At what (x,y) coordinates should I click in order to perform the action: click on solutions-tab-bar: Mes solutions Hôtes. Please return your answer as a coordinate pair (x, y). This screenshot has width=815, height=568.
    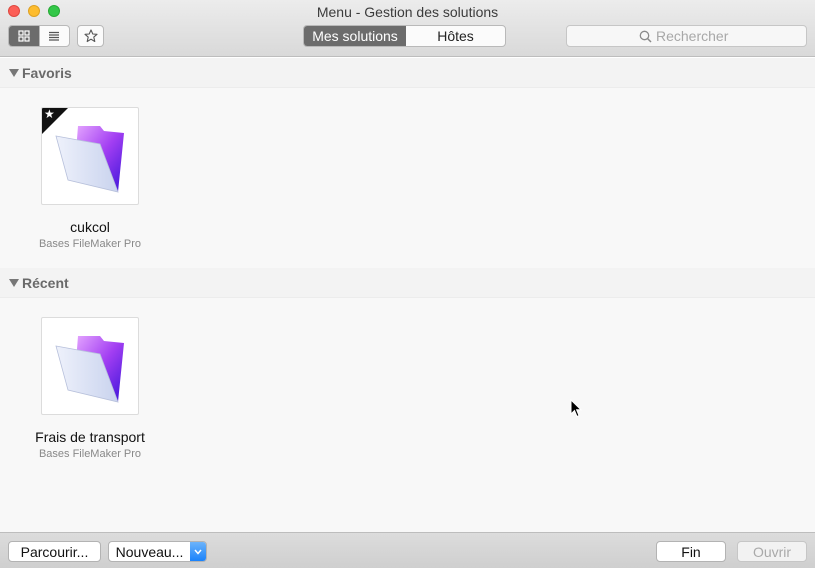
    Looking at the image, I should click on (404, 36).